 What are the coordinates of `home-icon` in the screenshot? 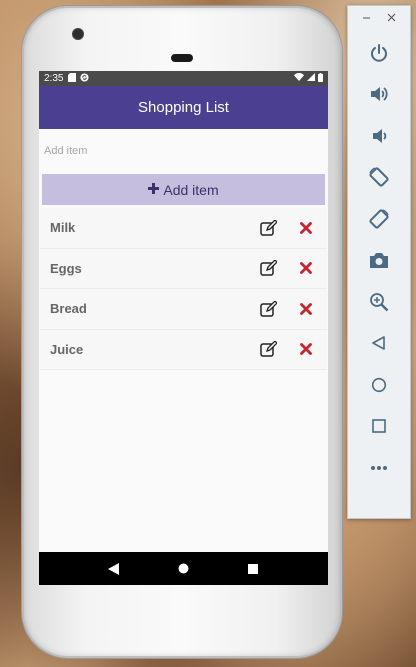 It's located at (379, 385).